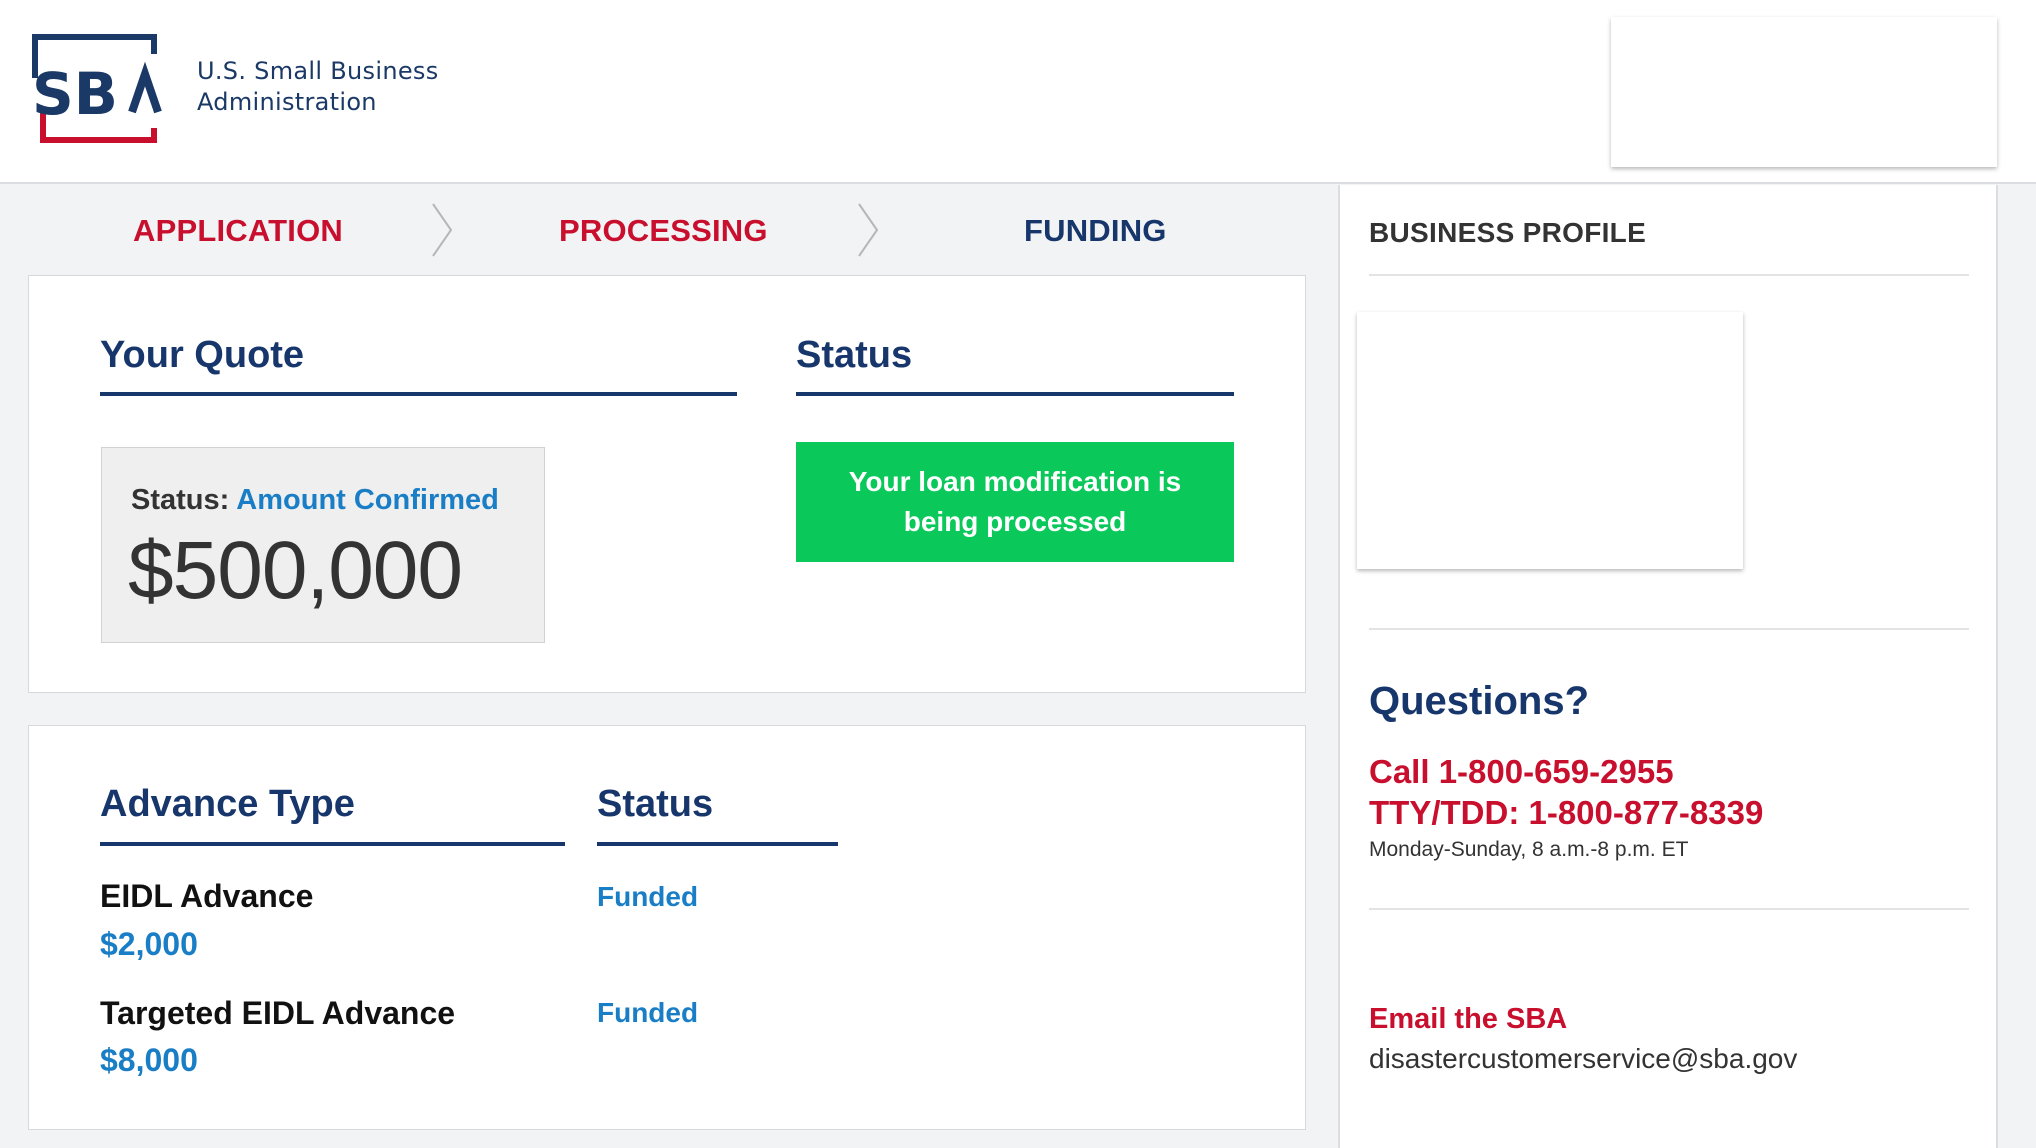  Describe the element at coordinates (1015, 394) in the screenshot. I see `status-title-underline` at that location.